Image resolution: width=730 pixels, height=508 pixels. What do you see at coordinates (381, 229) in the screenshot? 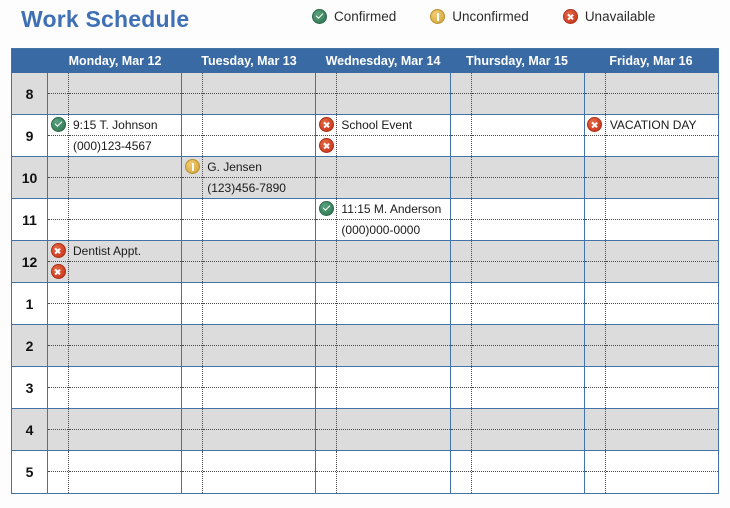
I see `appointment-text: (000)000-0000` at bounding box center [381, 229].